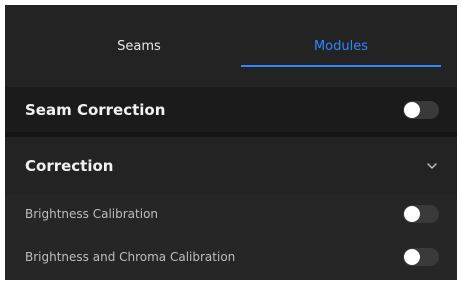 This screenshot has width=462, height=285. Describe the element at coordinates (92, 214) in the screenshot. I see `brightness-calibration-label: Brightness Calibration` at that location.